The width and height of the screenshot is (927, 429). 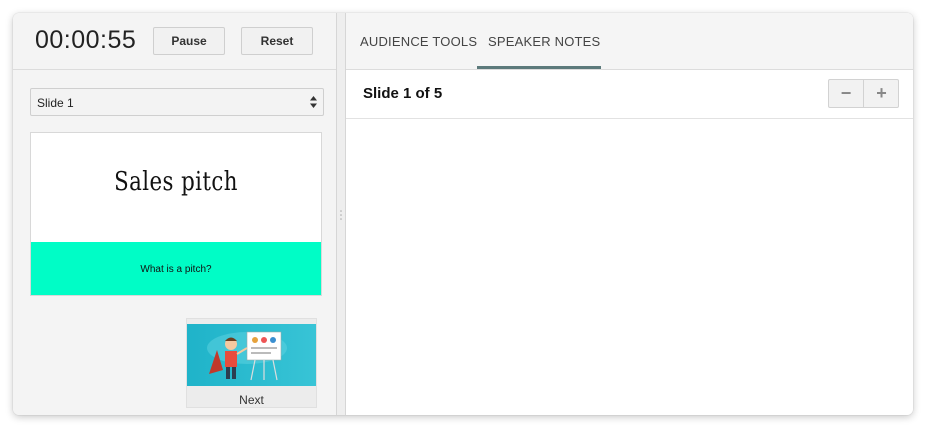 I want to click on notes-header: Slide 1 of 5 − +, so click(x=629, y=94).